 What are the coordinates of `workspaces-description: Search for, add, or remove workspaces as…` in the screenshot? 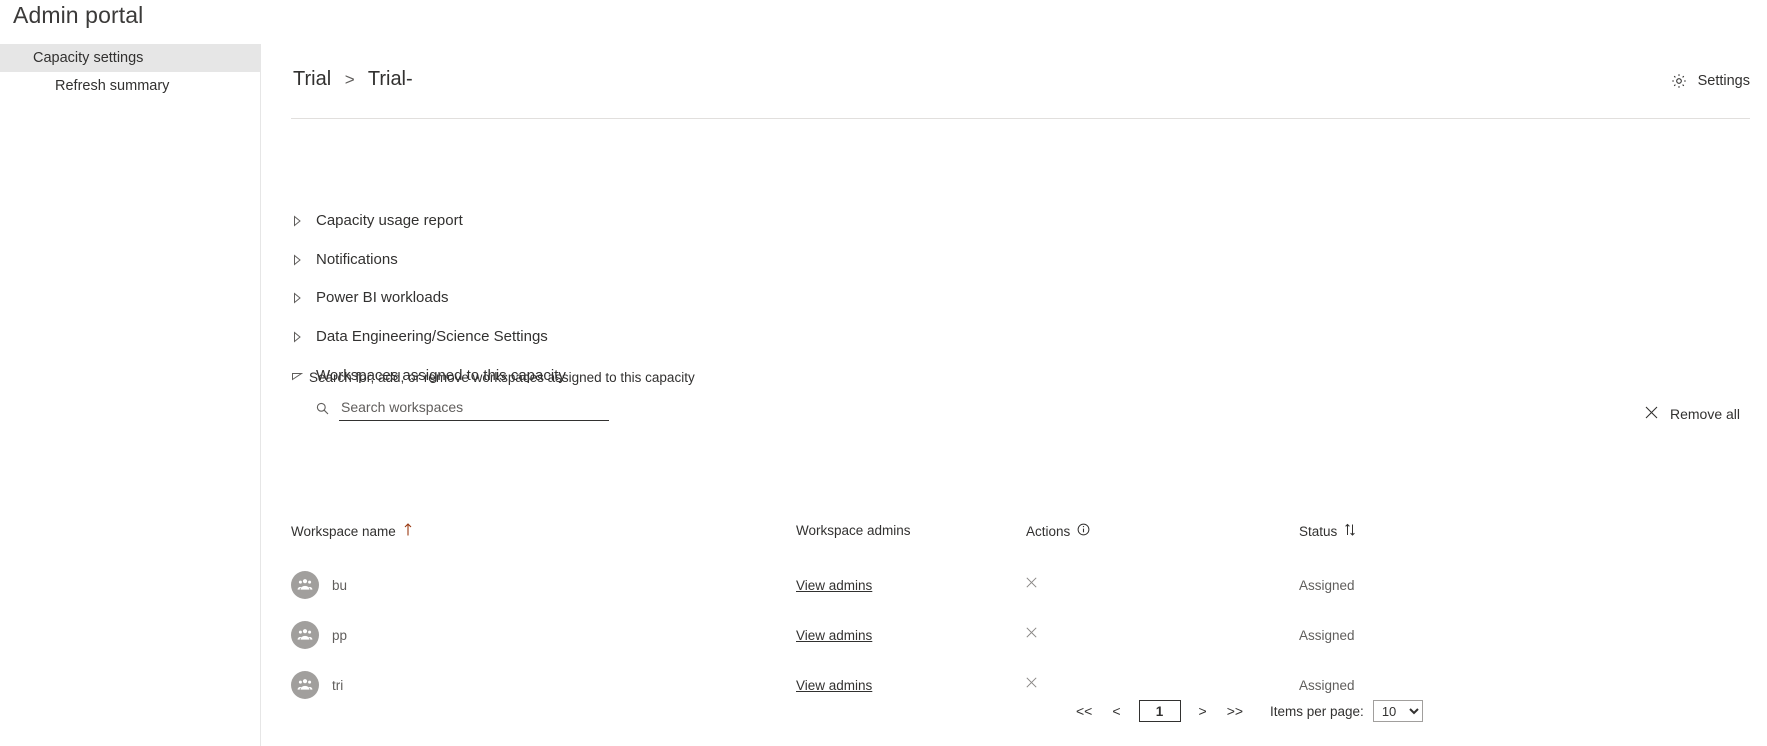 It's located at (502, 377).